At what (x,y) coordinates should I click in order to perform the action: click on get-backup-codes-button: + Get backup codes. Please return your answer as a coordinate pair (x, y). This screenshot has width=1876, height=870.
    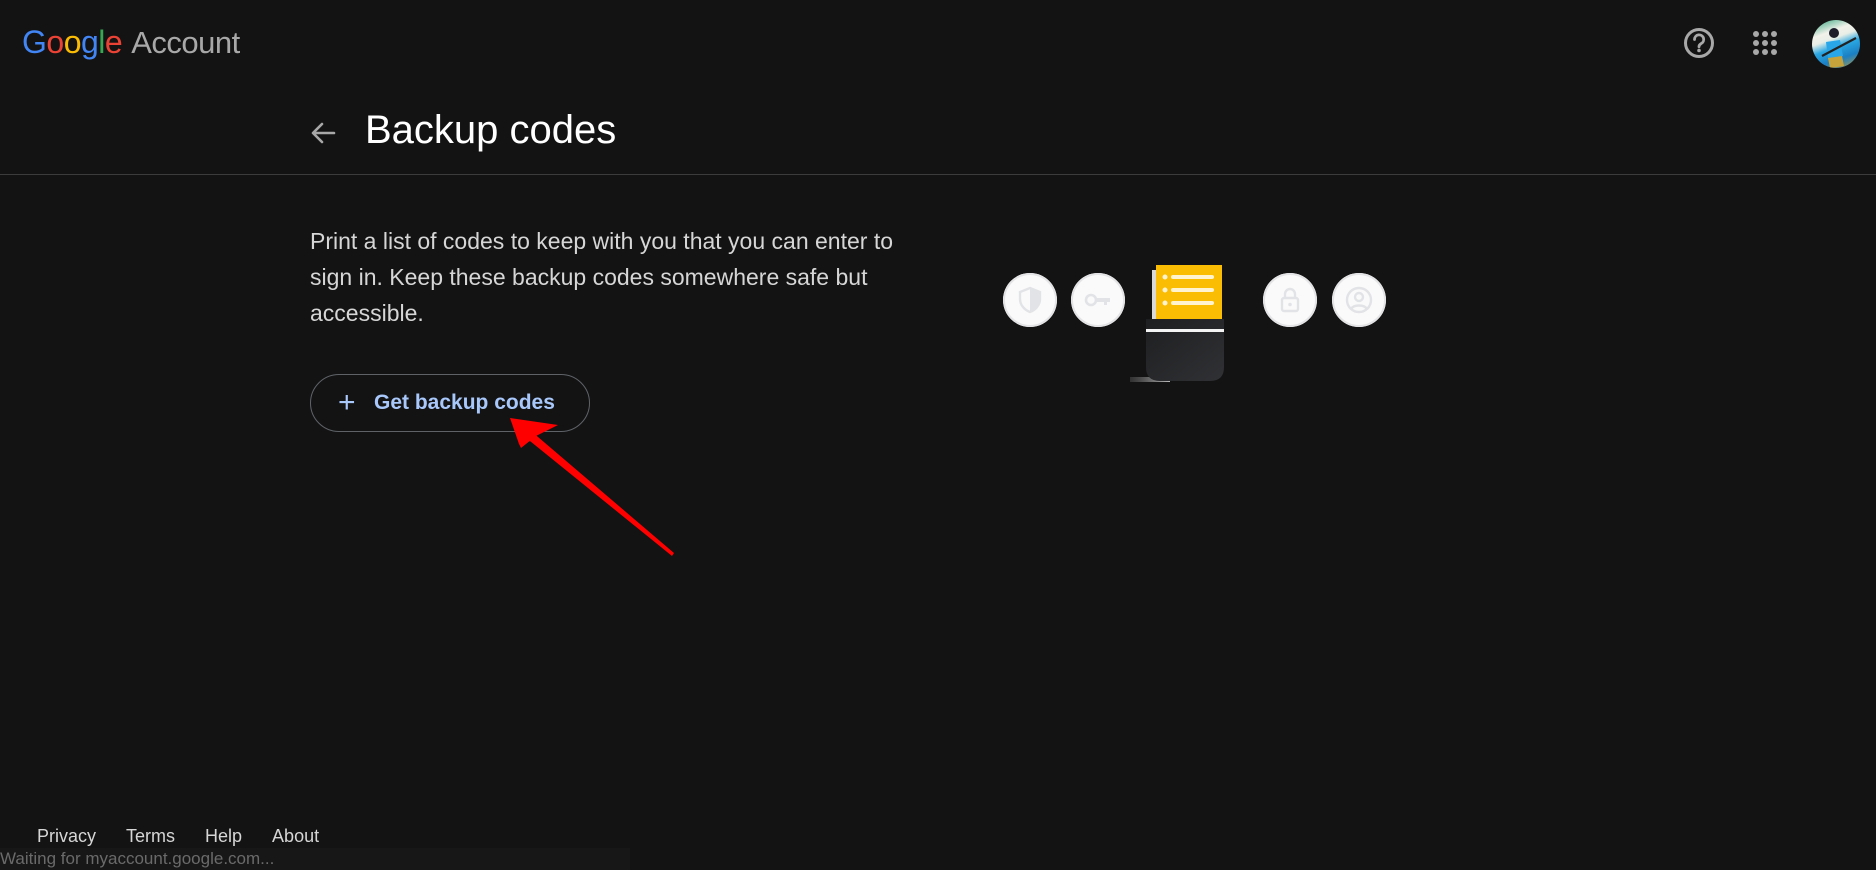
    Looking at the image, I should click on (450, 403).